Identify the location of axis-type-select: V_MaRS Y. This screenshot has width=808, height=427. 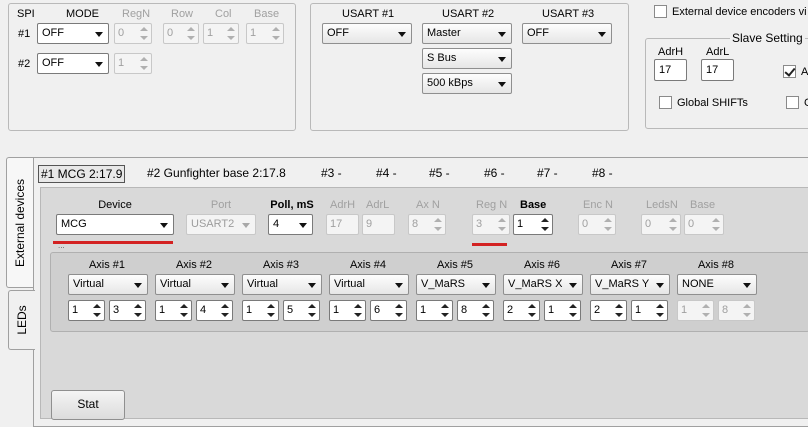
(630, 284).